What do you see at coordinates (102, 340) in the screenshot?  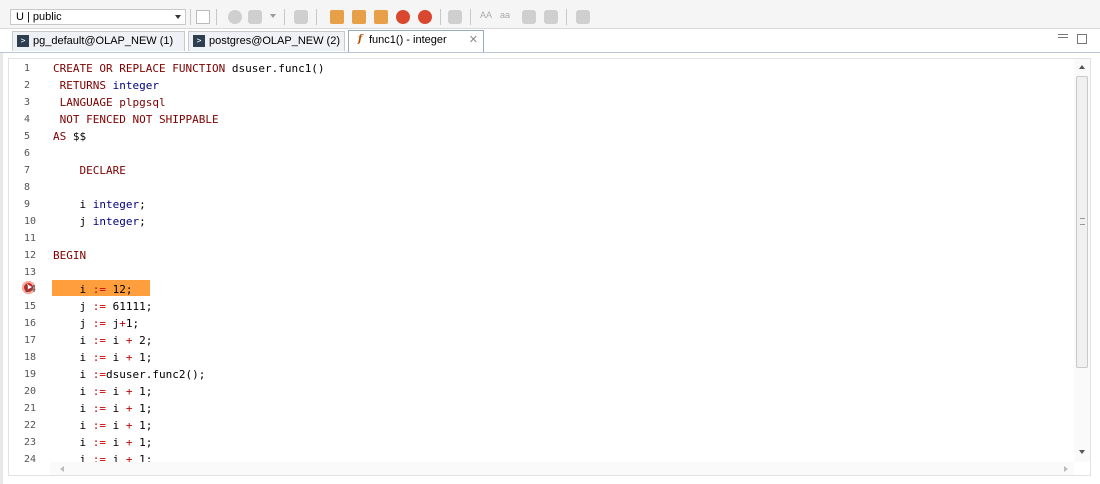 I see `code-line: i := i + 2;` at bounding box center [102, 340].